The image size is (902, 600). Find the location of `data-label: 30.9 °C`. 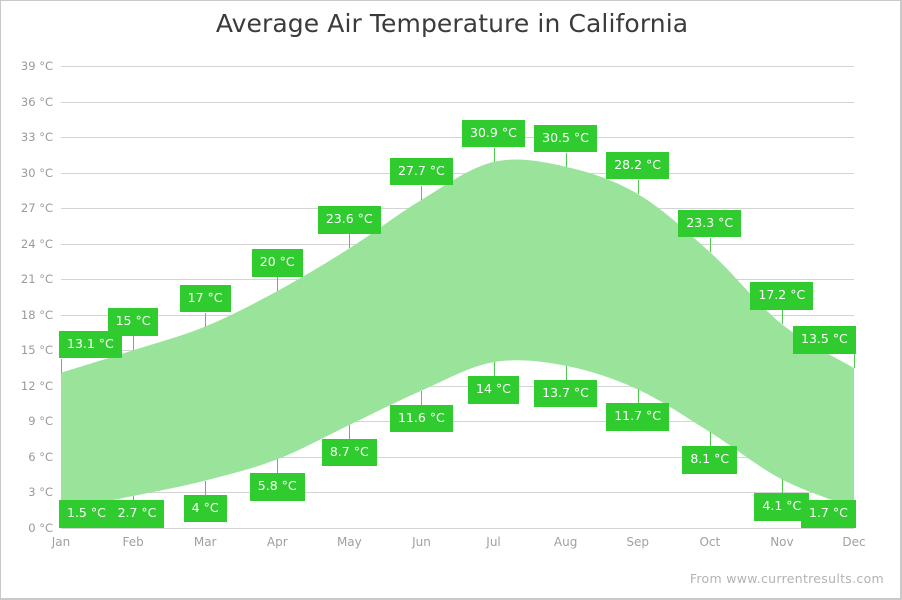

data-label: 30.9 °C is located at coordinates (493, 133).